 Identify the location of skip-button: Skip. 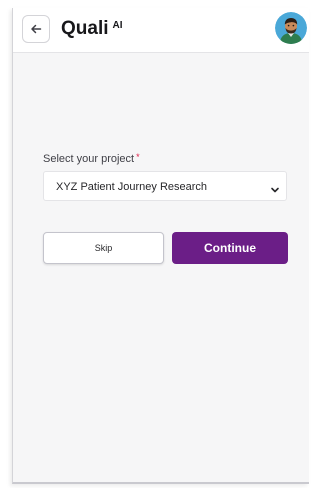
(103, 248).